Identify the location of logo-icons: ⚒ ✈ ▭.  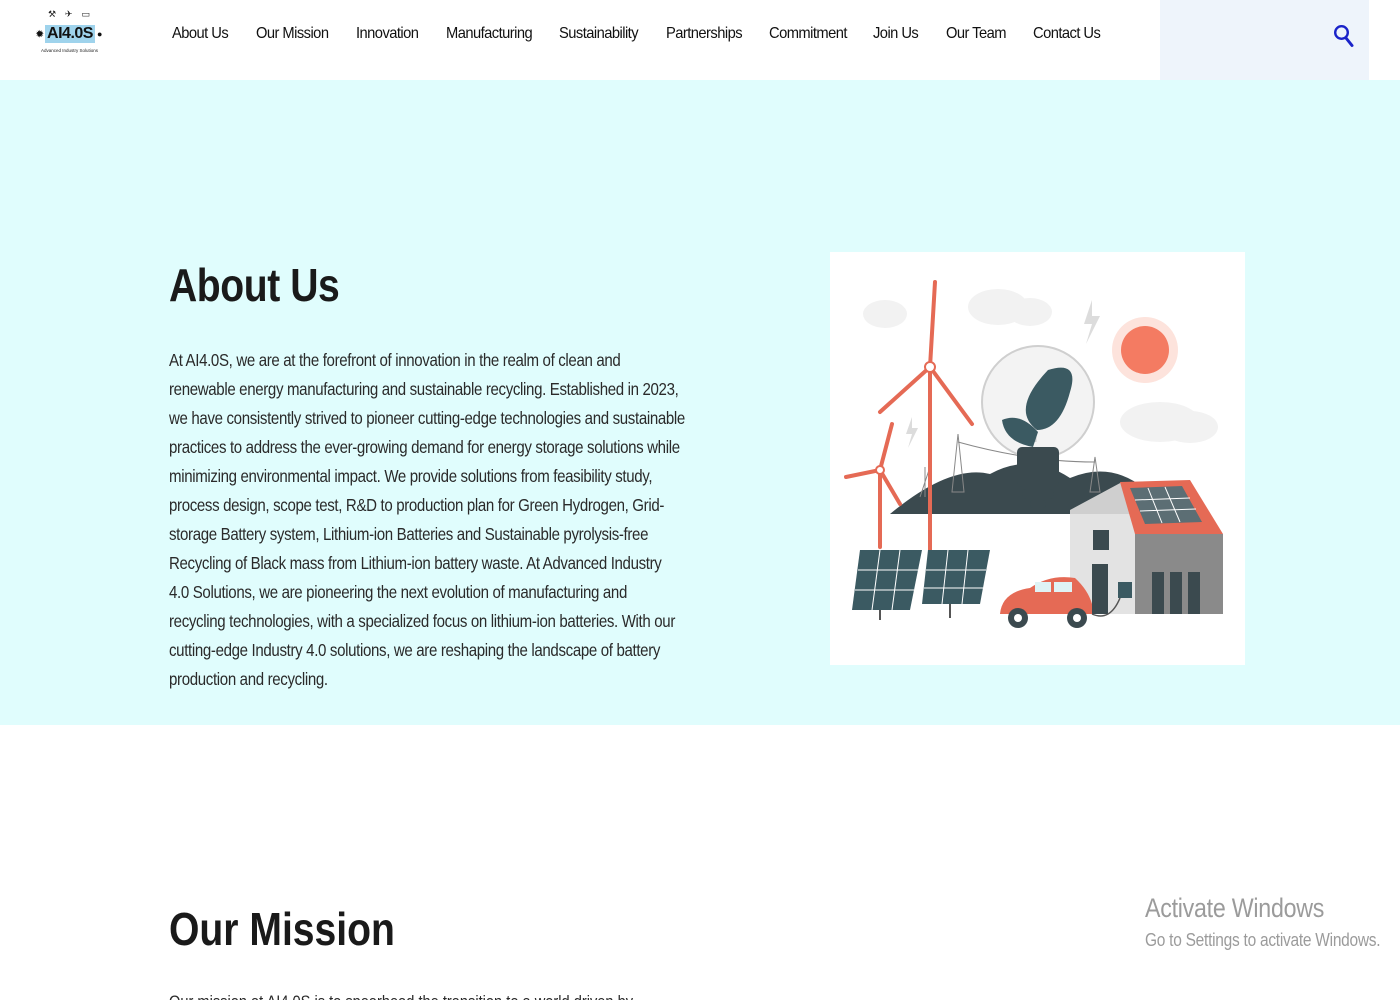
(70, 15).